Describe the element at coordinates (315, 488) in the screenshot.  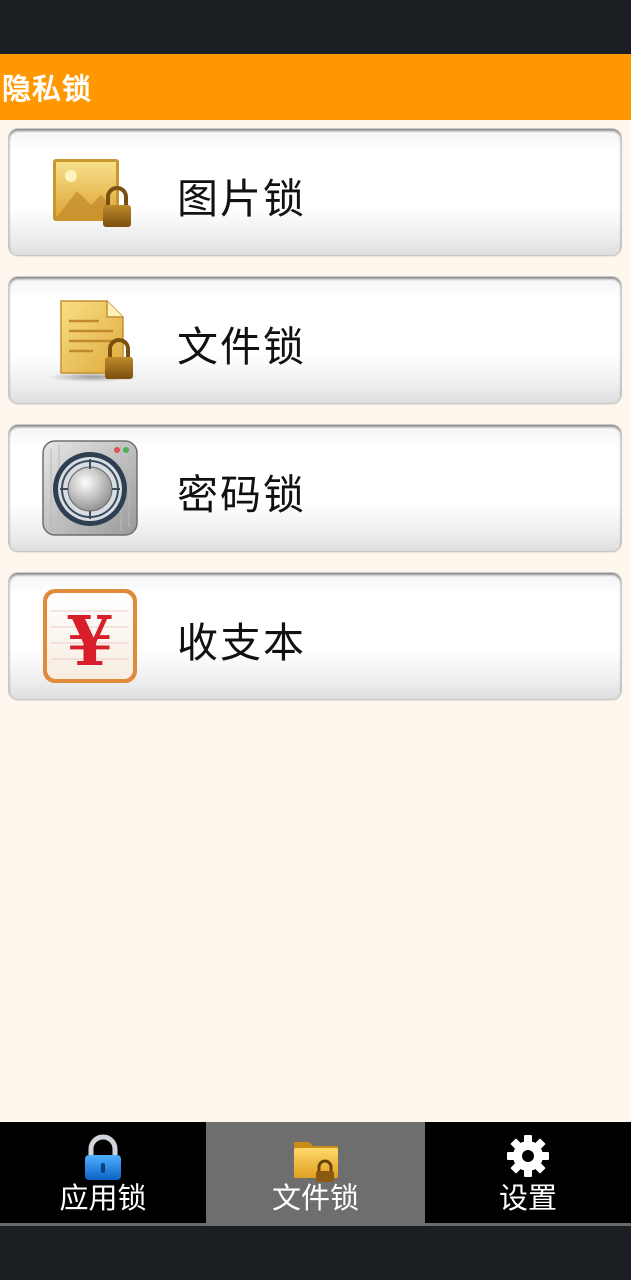
I see `menu-item-password-lock: 密码锁` at that location.